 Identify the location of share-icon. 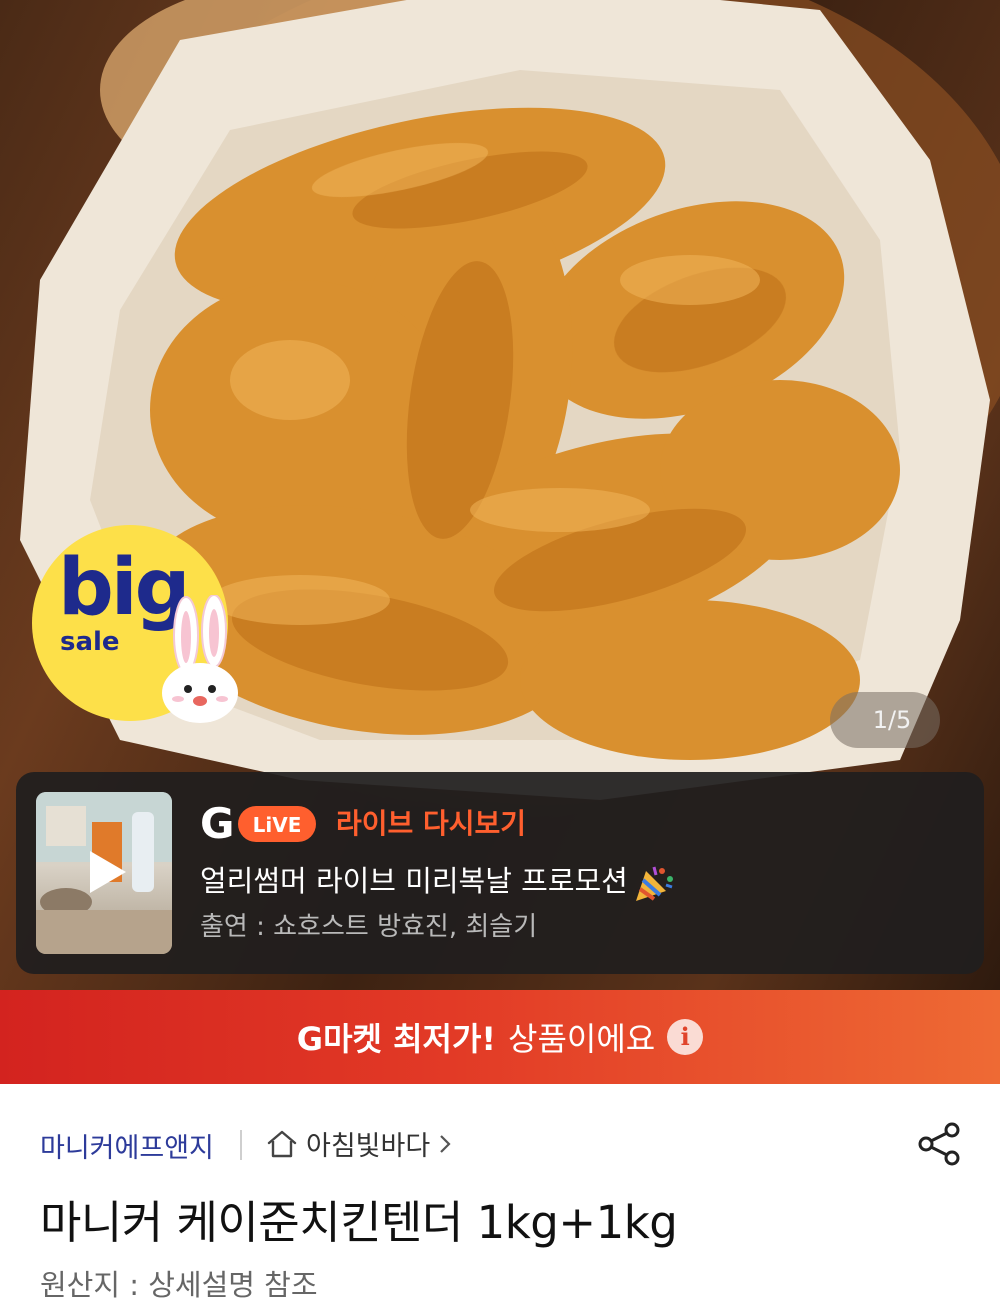
(940, 1144).